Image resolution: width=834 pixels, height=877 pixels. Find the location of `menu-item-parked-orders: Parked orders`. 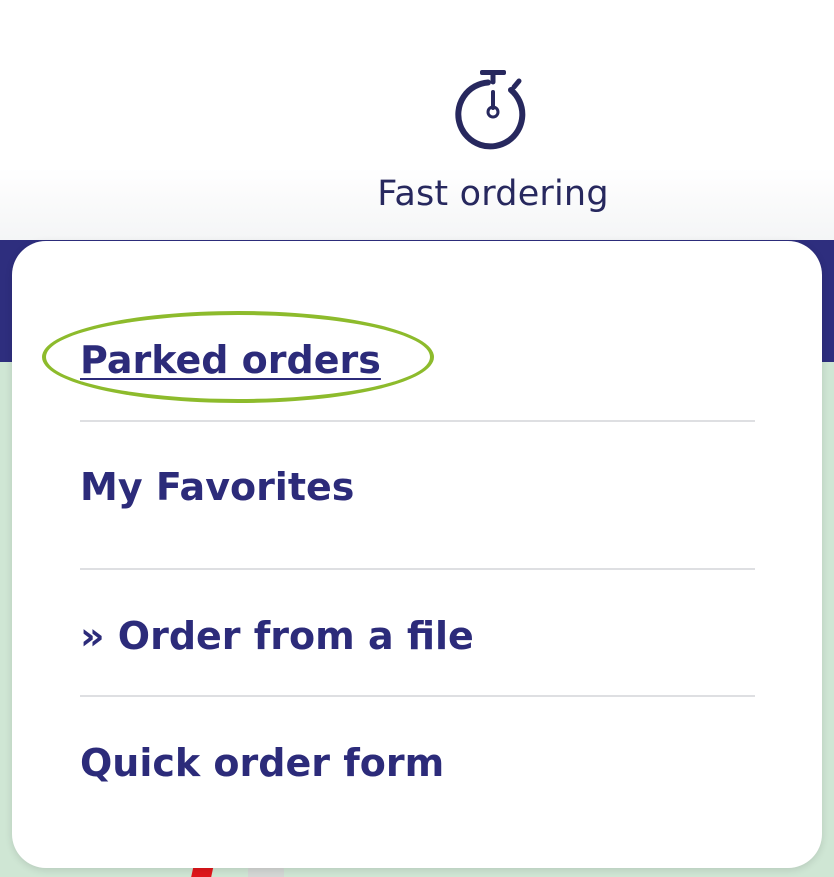

menu-item-parked-orders: Parked orders is located at coordinates (417, 360).